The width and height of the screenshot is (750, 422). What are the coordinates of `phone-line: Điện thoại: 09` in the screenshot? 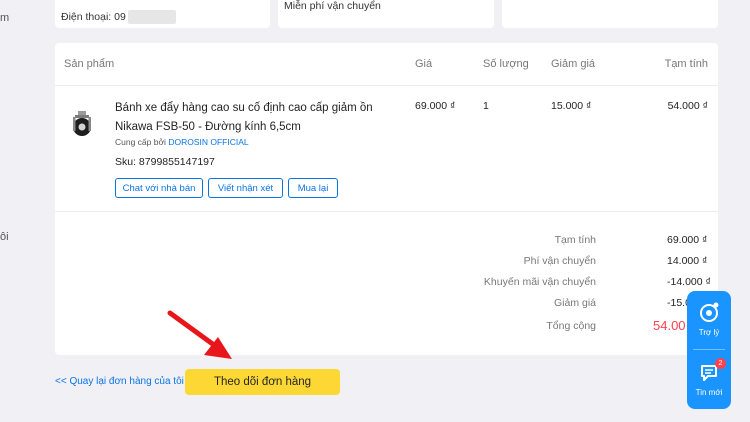 It's located at (118, 17).